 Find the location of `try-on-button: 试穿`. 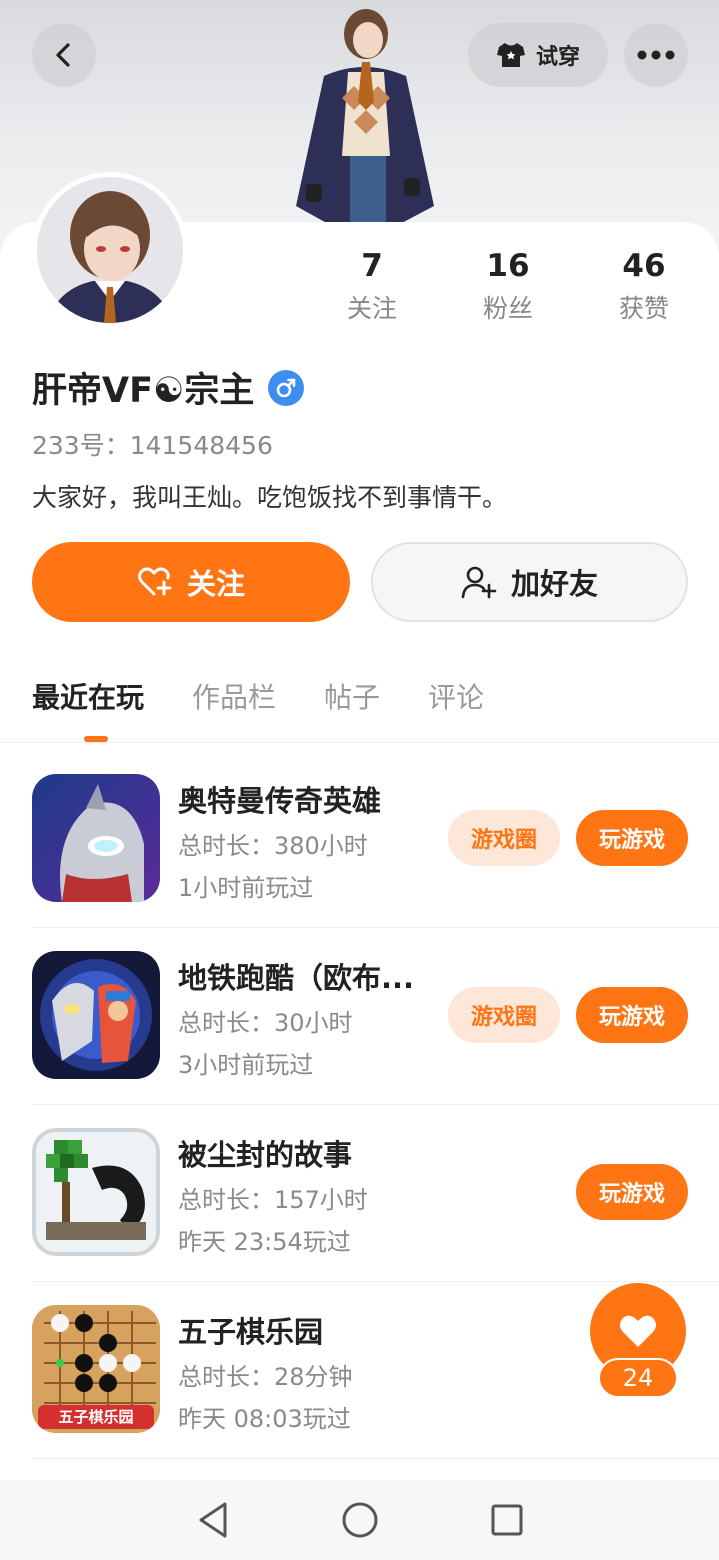

try-on-button: 试穿 is located at coordinates (538, 55).